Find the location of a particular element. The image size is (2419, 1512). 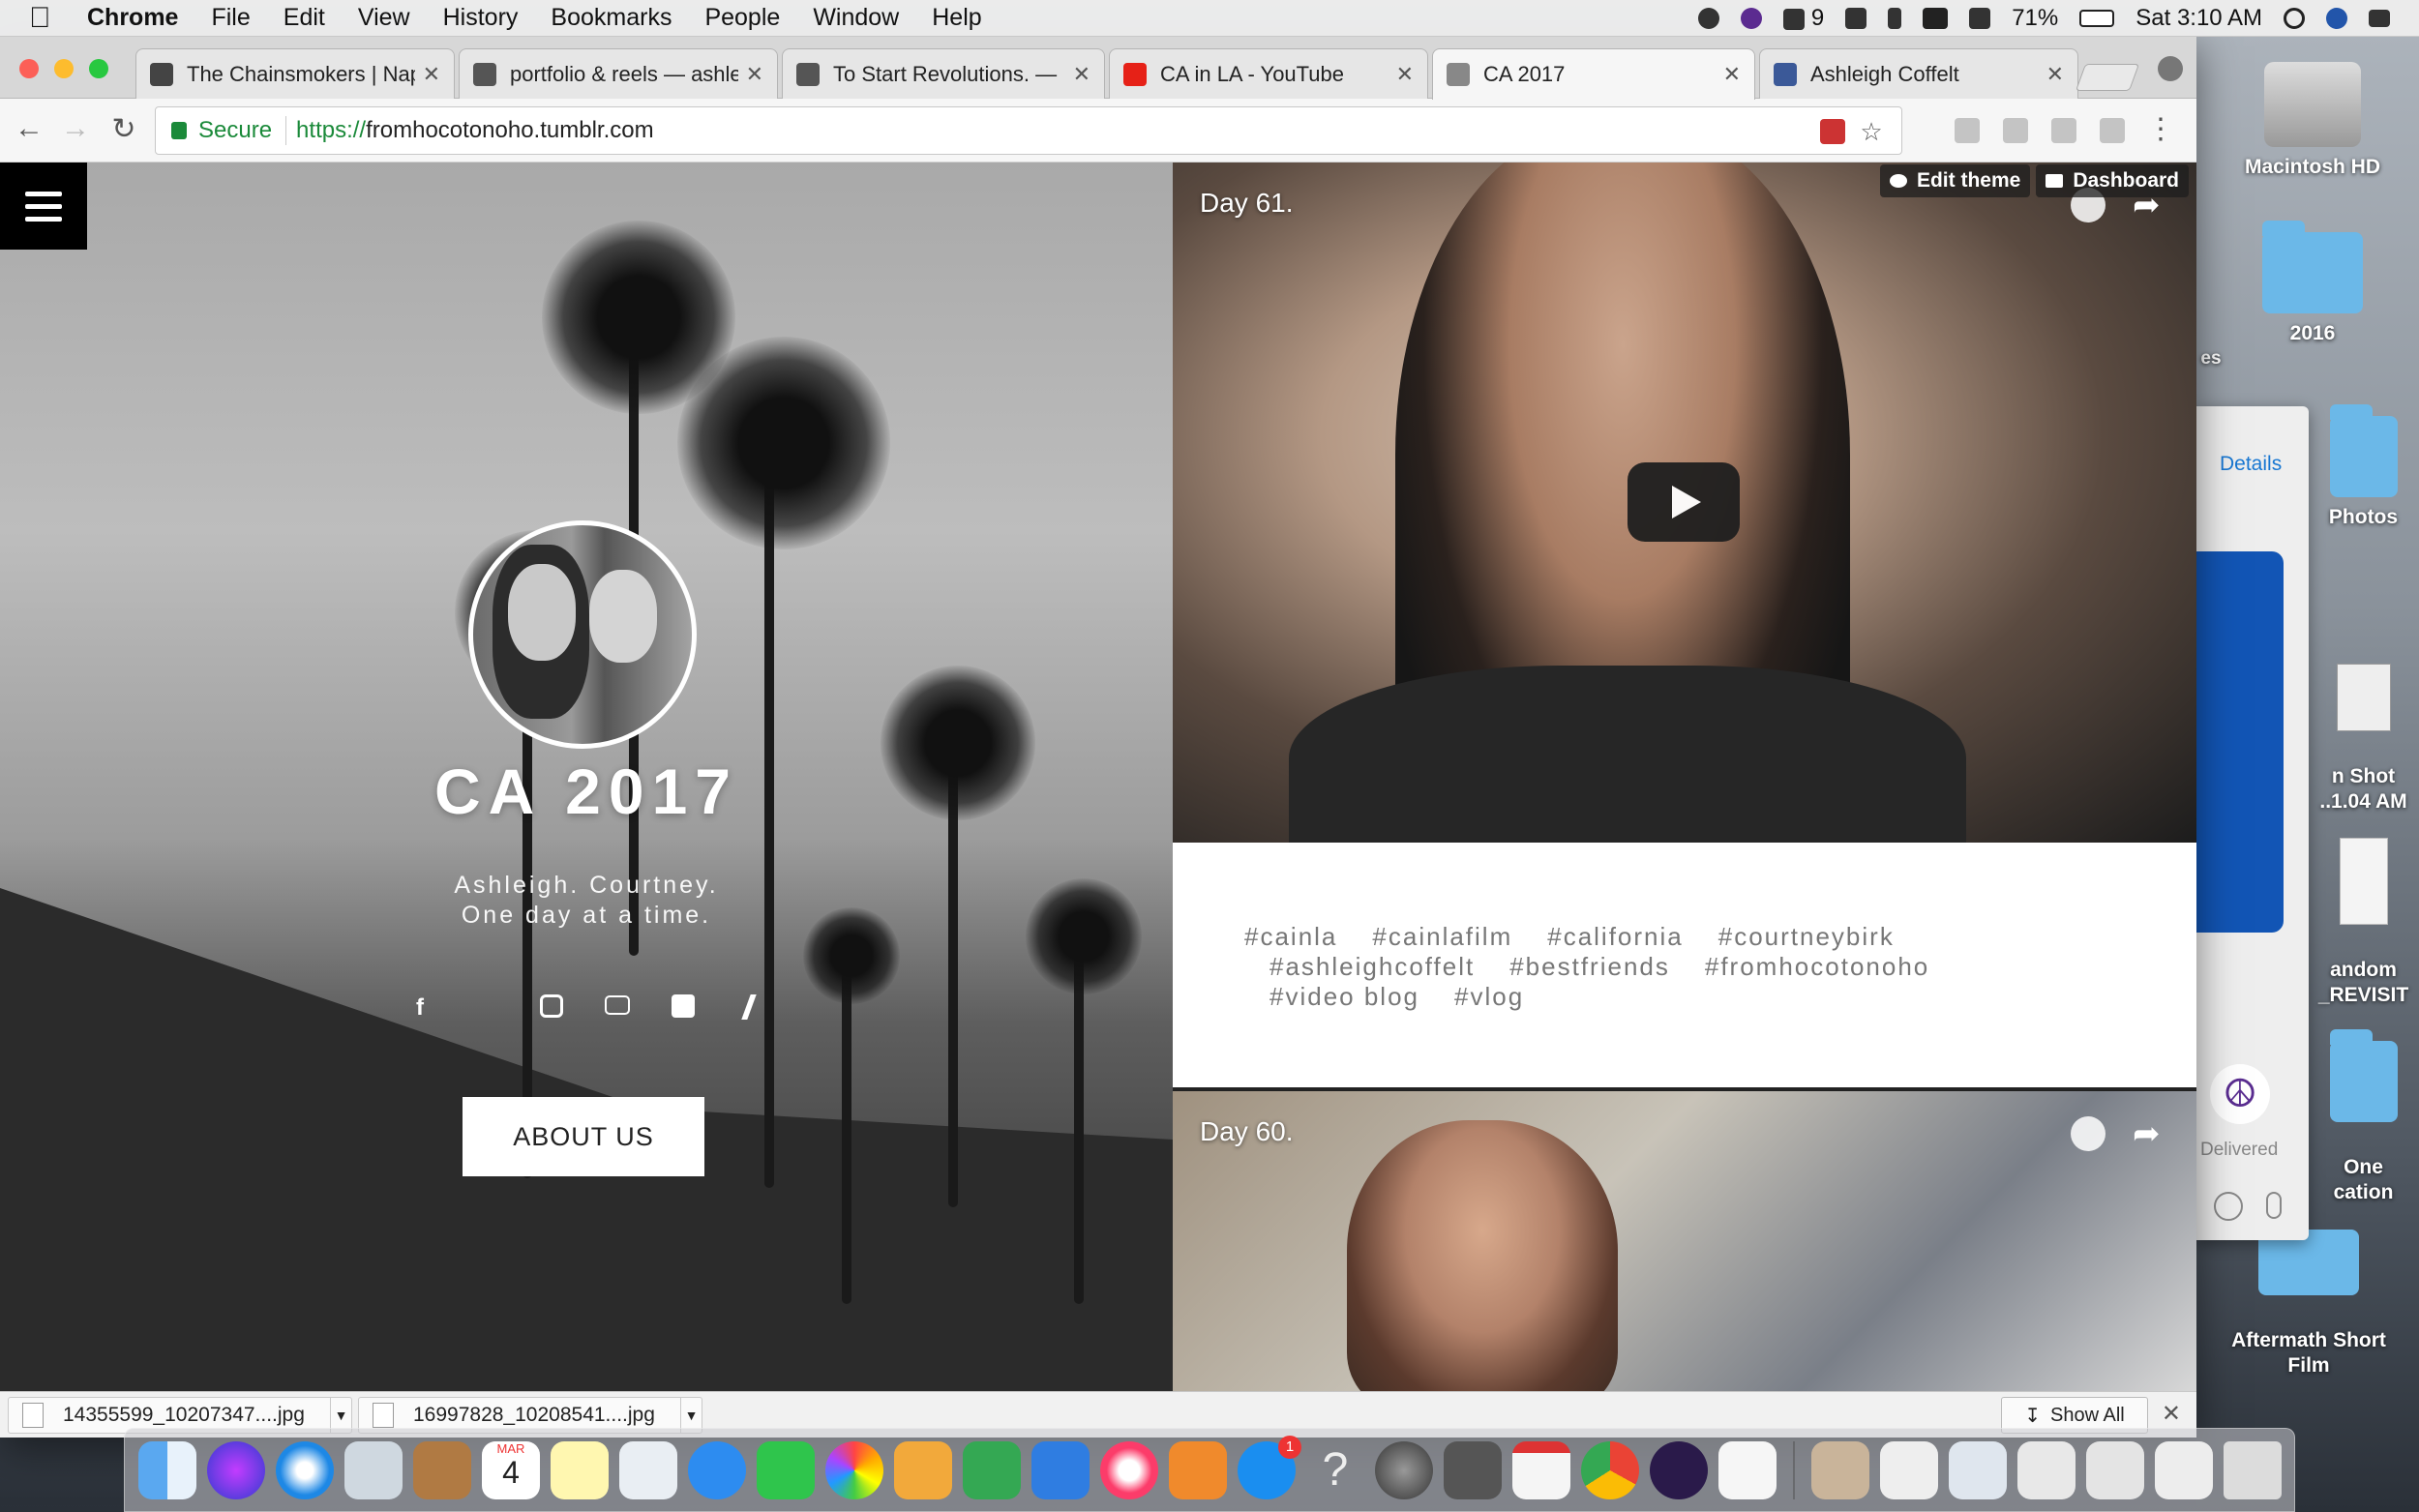

bluetooth-icon is located at coordinates (1895, 18).